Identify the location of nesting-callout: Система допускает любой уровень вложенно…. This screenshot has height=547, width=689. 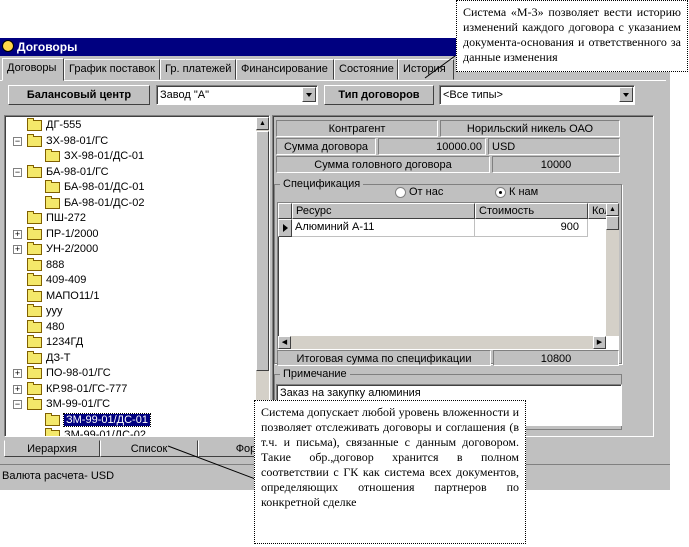
(390, 472).